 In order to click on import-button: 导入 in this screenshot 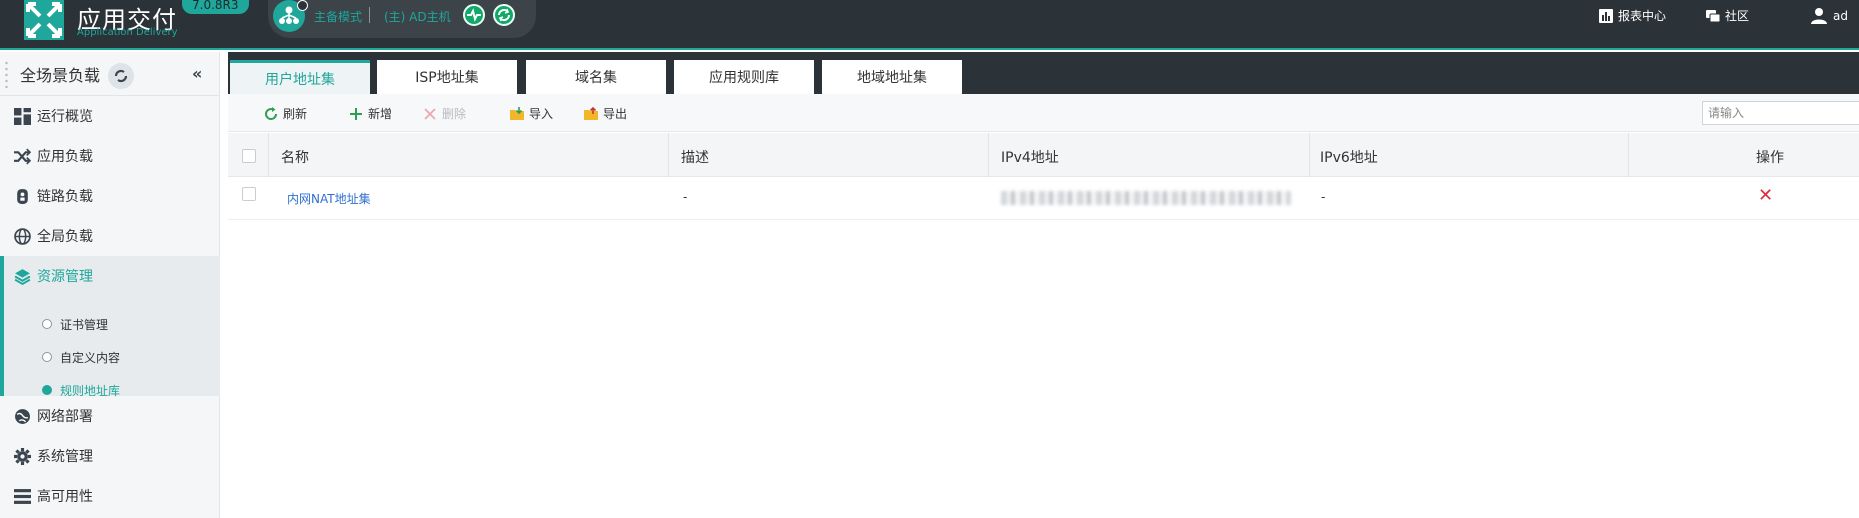, I will do `click(531, 113)`.